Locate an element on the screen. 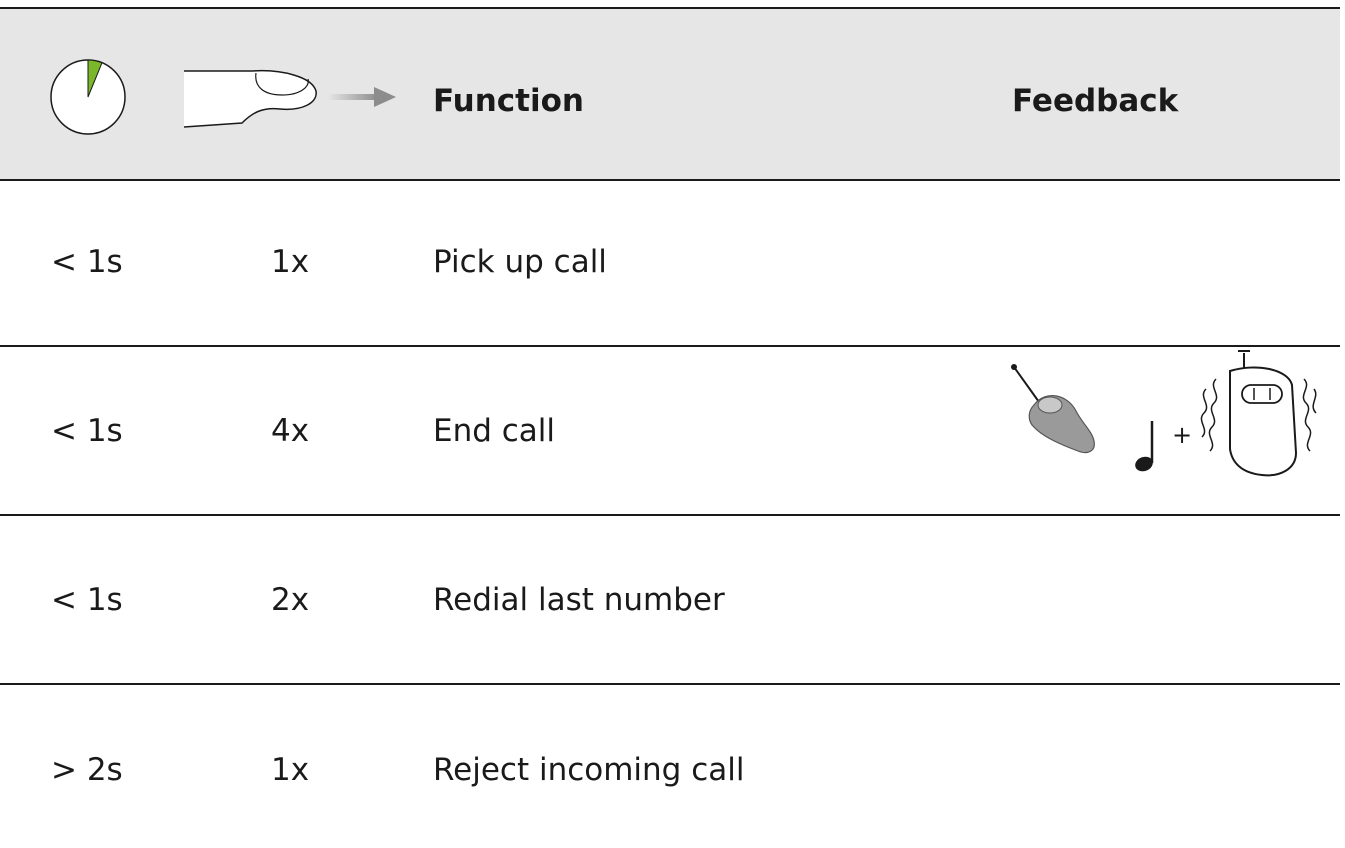 The image size is (1345, 848). function-cell: Reject incoming call is located at coordinates (589, 770).